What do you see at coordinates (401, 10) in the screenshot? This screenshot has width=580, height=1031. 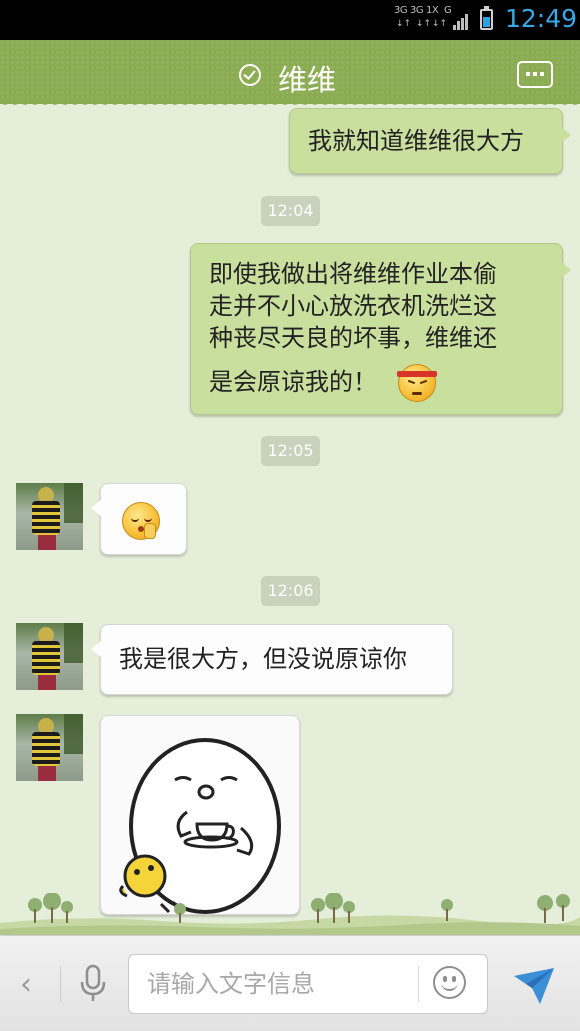 I see `network-3g-label-1: 3G` at bounding box center [401, 10].